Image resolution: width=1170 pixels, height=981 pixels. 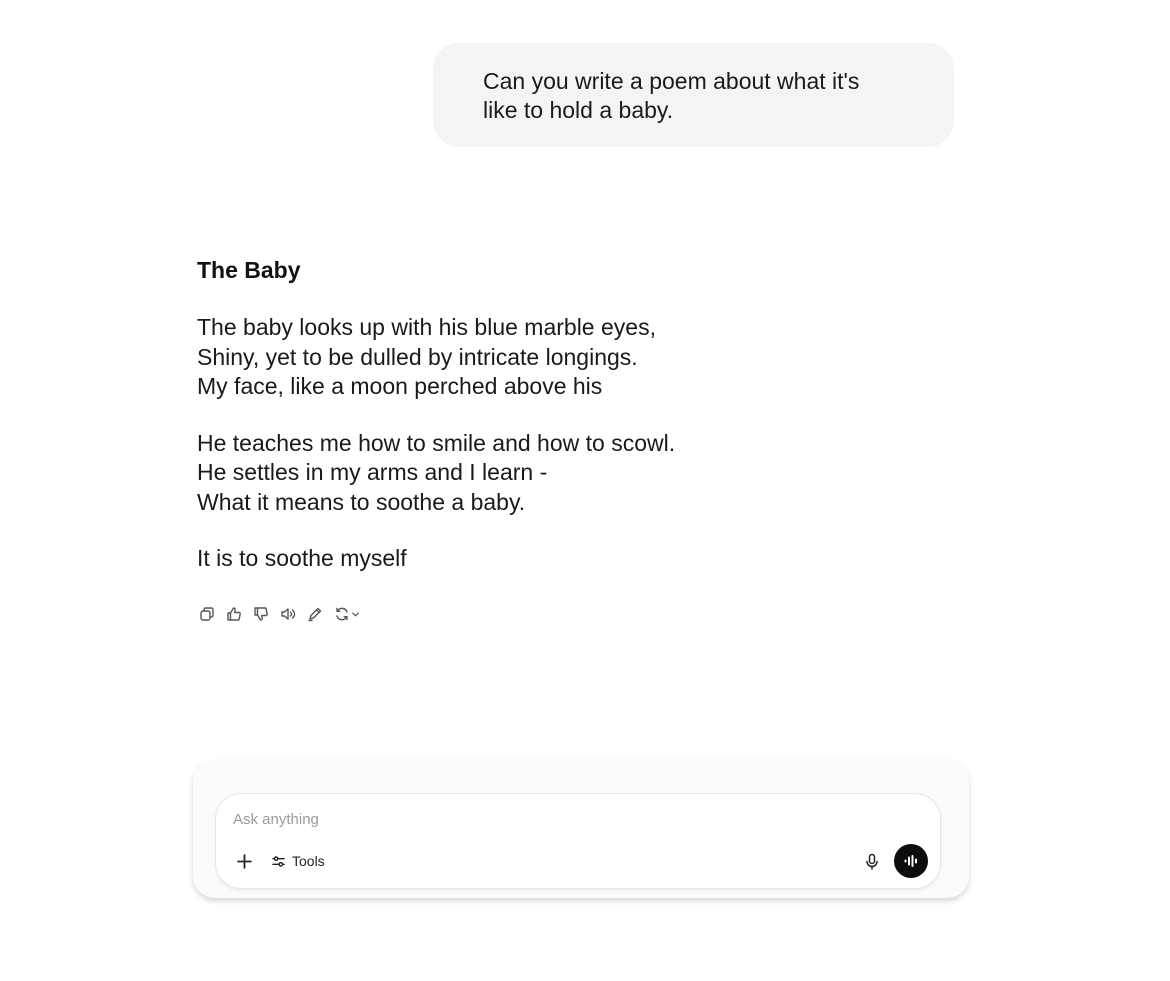 What do you see at coordinates (302, 558) in the screenshot?
I see `poem-line: It is to soothe myself` at bounding box center [302, 558].